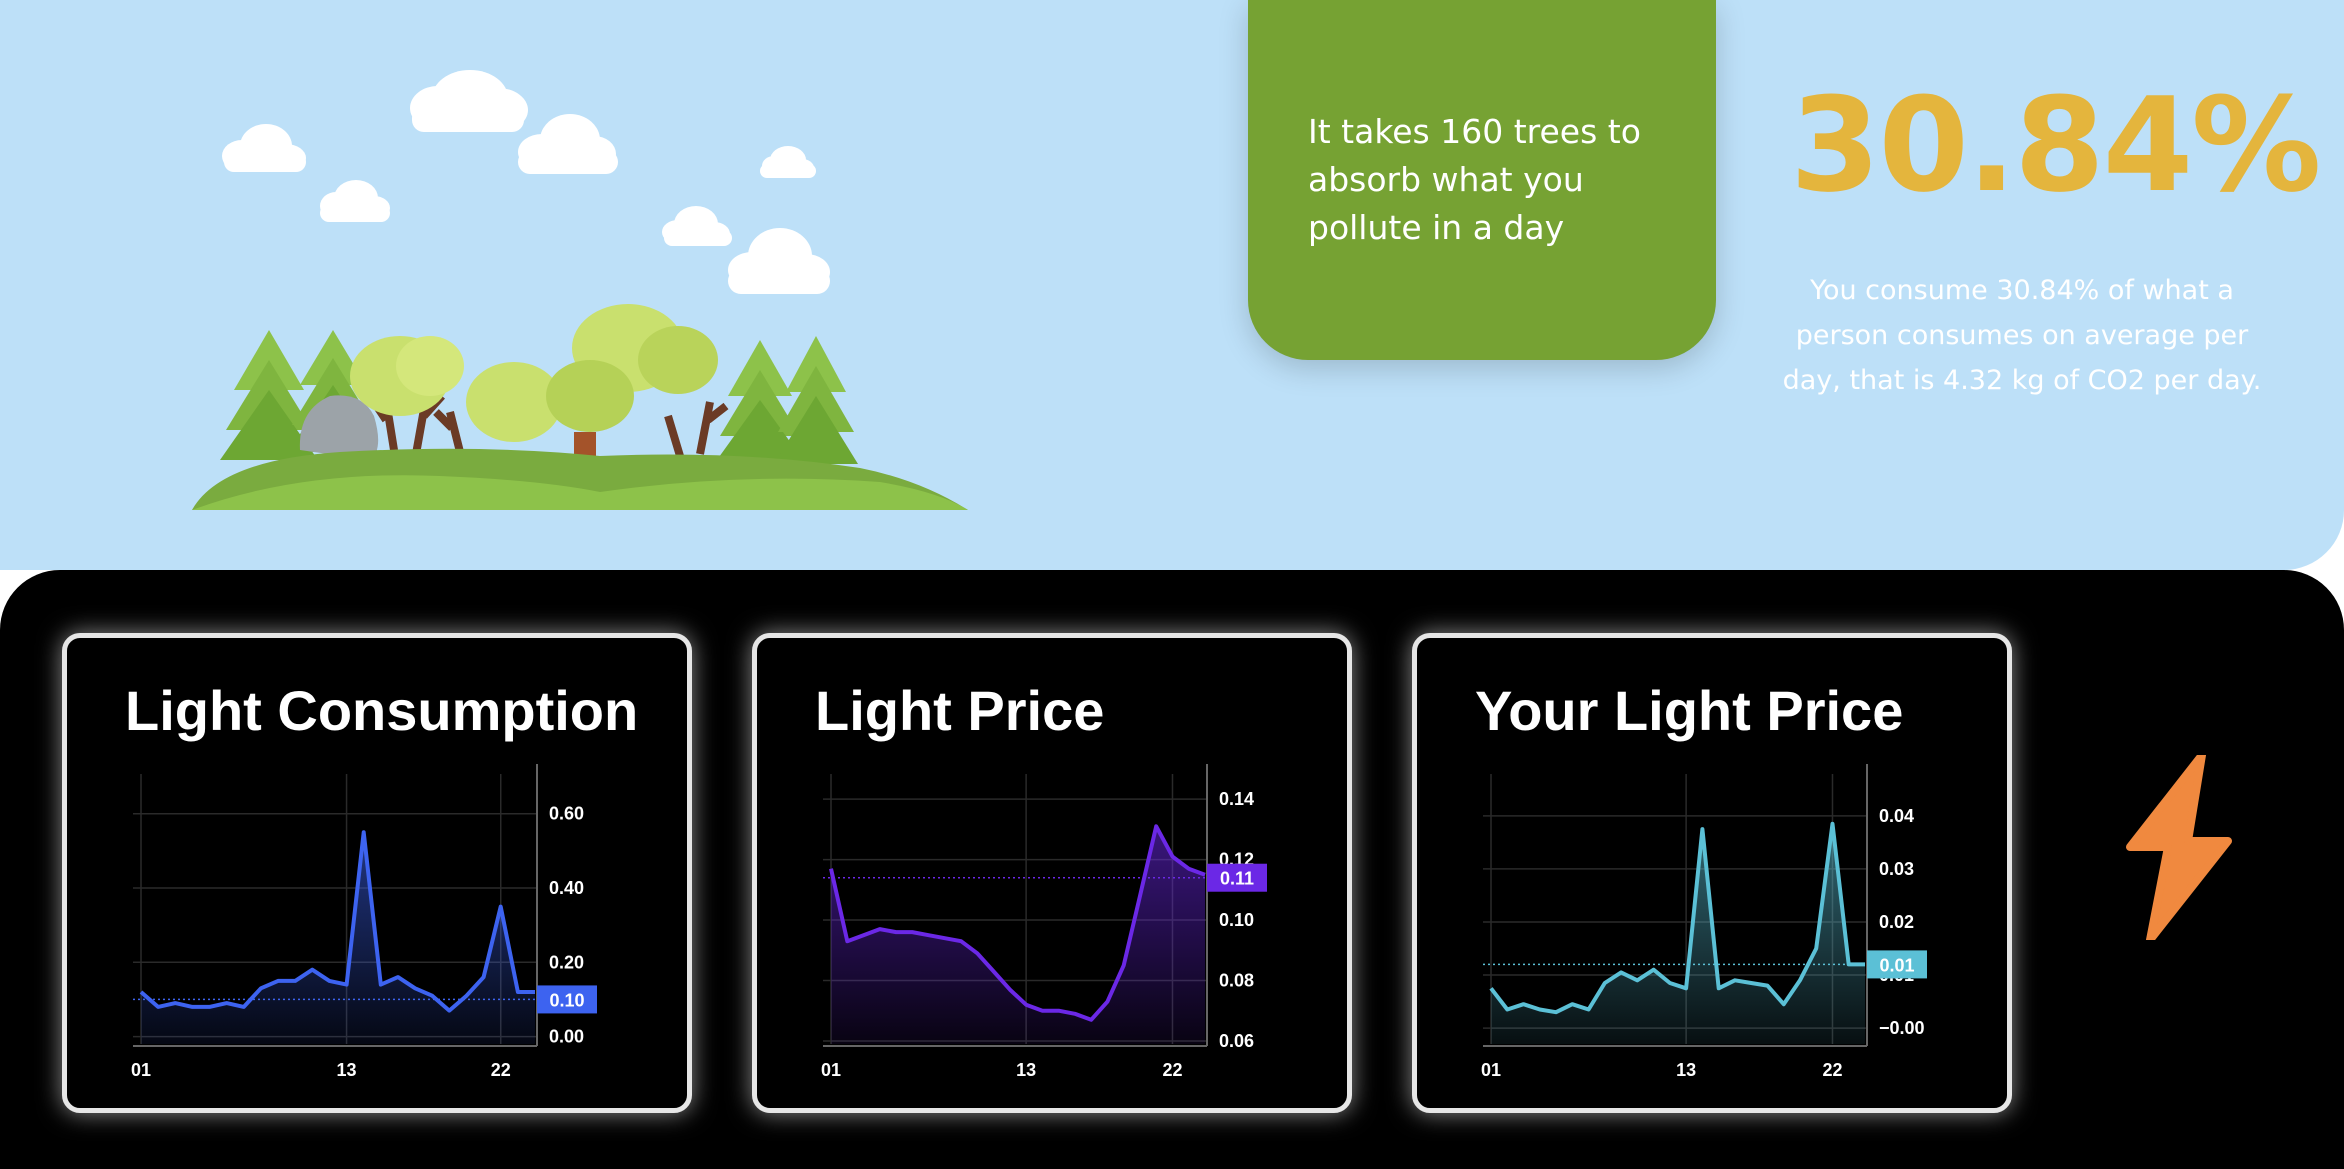 The image size is (2344, 1169). I want to click on lightning-bolt-icon, so click(2179, 847).